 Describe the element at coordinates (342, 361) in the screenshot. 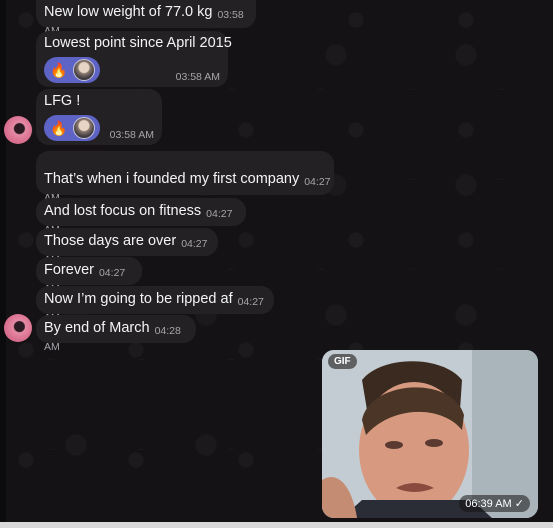

I see `gif-badge: GIF` at that location.